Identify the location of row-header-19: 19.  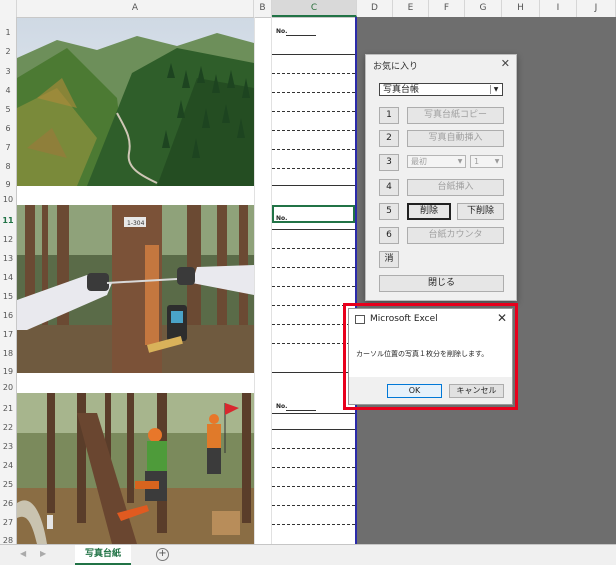
(8, 371).